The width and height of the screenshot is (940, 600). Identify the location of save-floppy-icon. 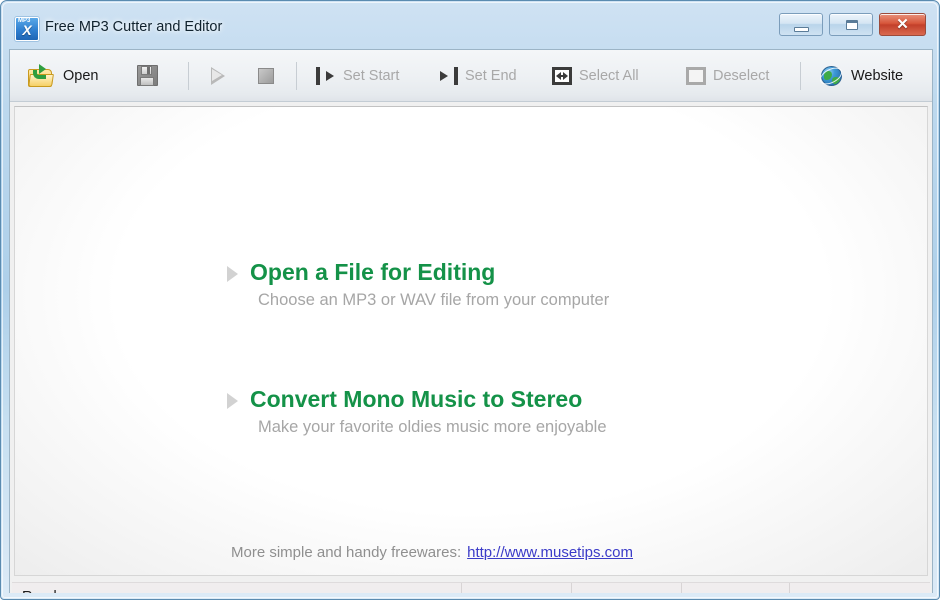
(148, 76).